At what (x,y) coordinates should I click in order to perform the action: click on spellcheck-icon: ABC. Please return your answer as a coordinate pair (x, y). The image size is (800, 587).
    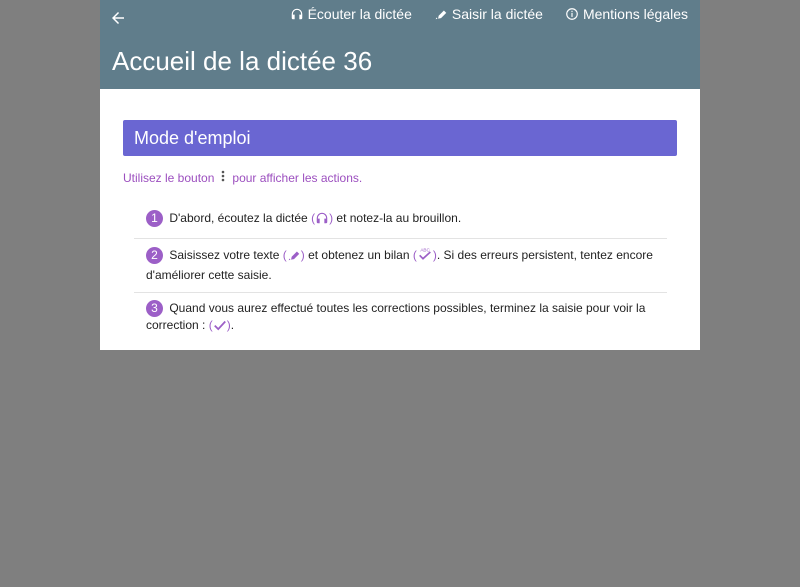
    Looking at the image, I should click on (425, 256).